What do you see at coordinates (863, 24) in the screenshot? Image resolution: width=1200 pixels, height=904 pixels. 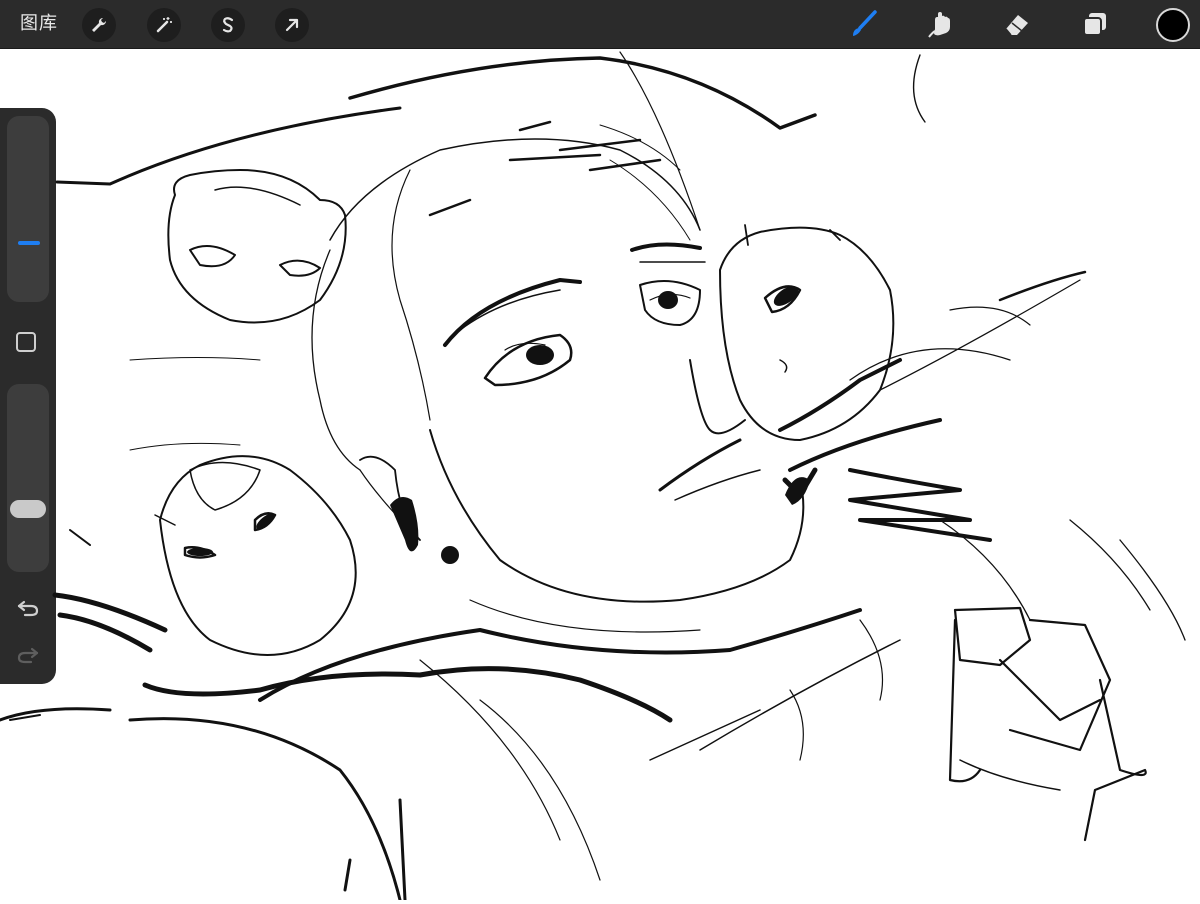 I see `brush-icon` at bounding box center [863, 24].